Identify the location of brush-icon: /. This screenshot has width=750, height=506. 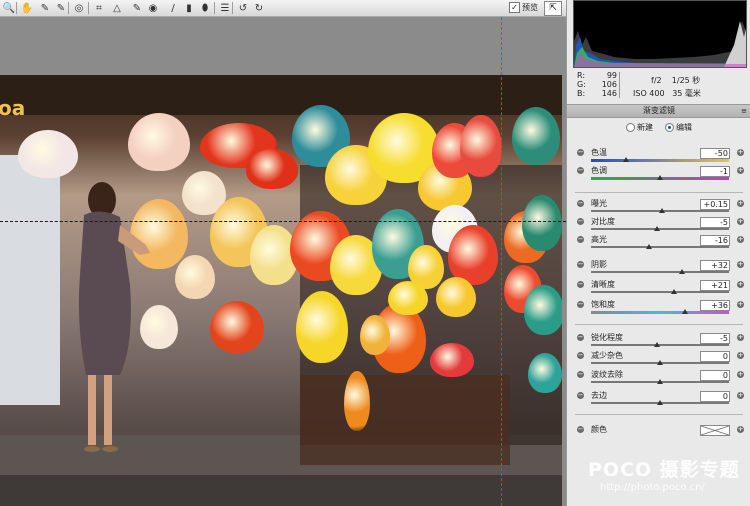
(173, 8).